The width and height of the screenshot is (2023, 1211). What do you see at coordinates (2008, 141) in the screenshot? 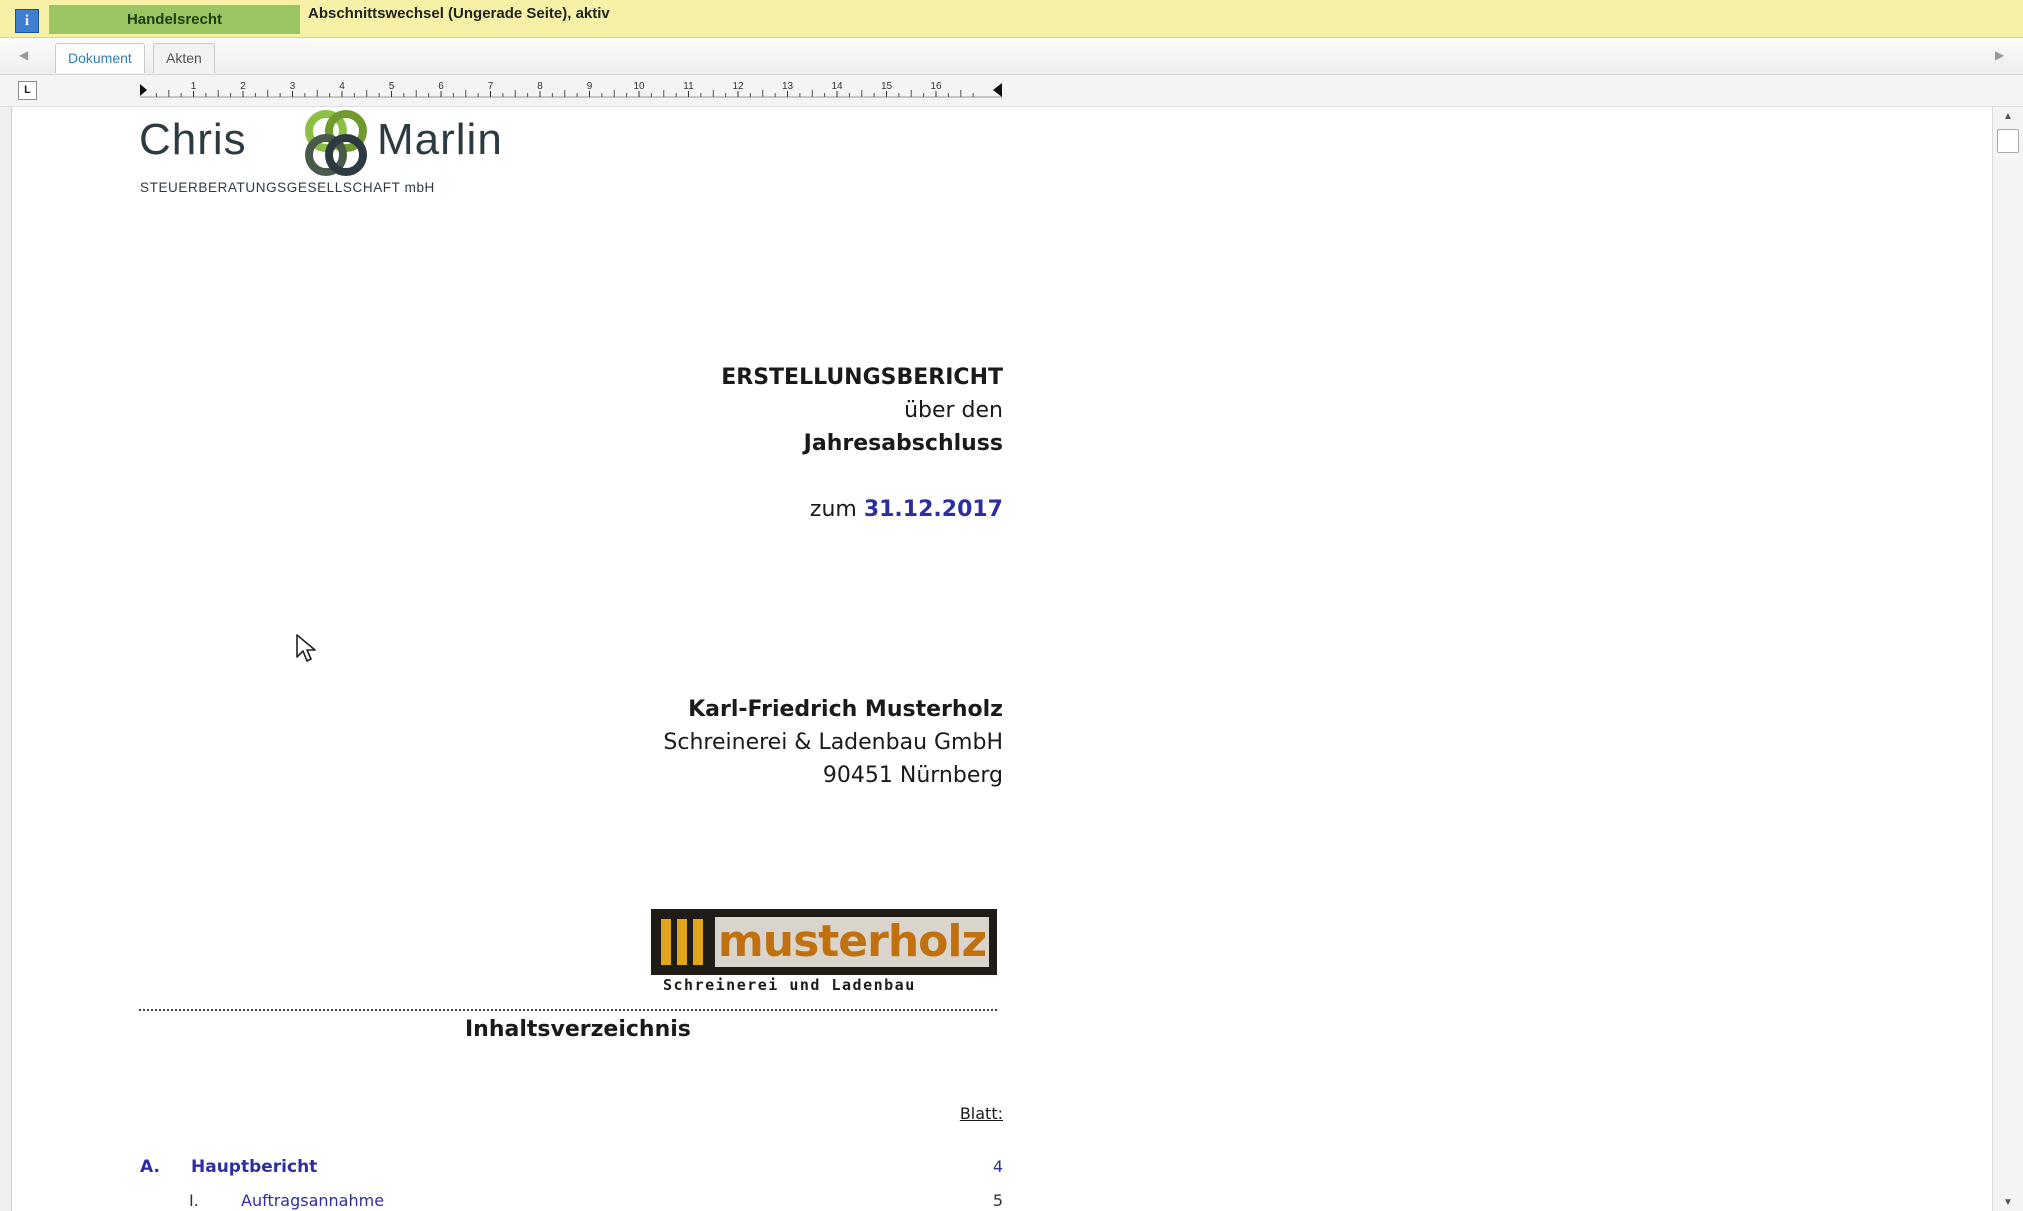
I see `scrollbar-thumb` at bounding box center [2008, 141].